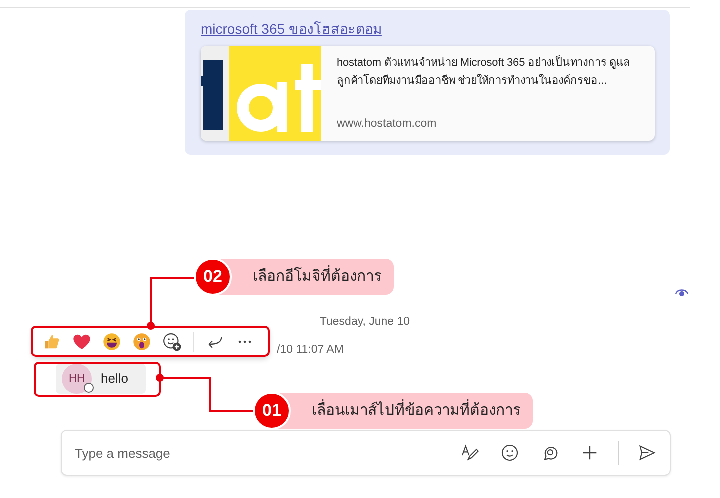  What do you see at coordinates (77, 379) in the screenshot?
I see `avatar: HH` at bounding box center [77, 379].